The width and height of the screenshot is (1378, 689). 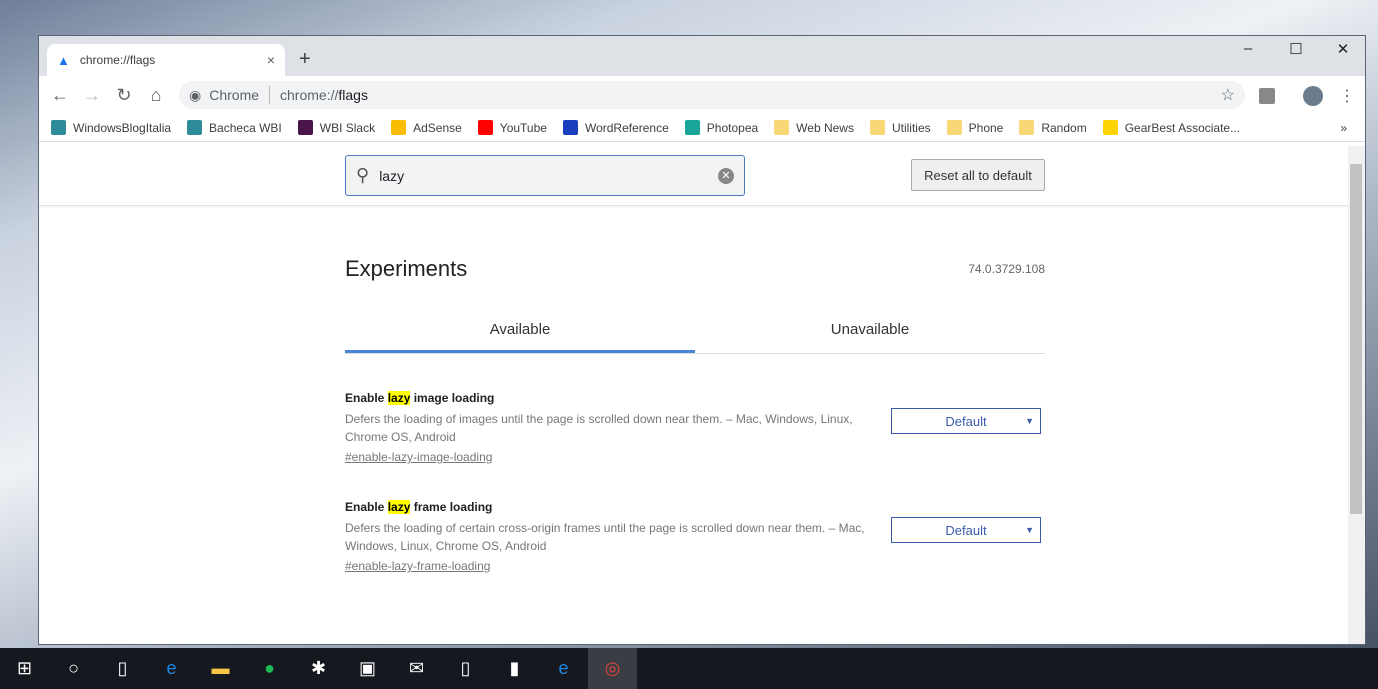 I want to click on windows-start-icon: ⊞, so click(x=24, y=668).